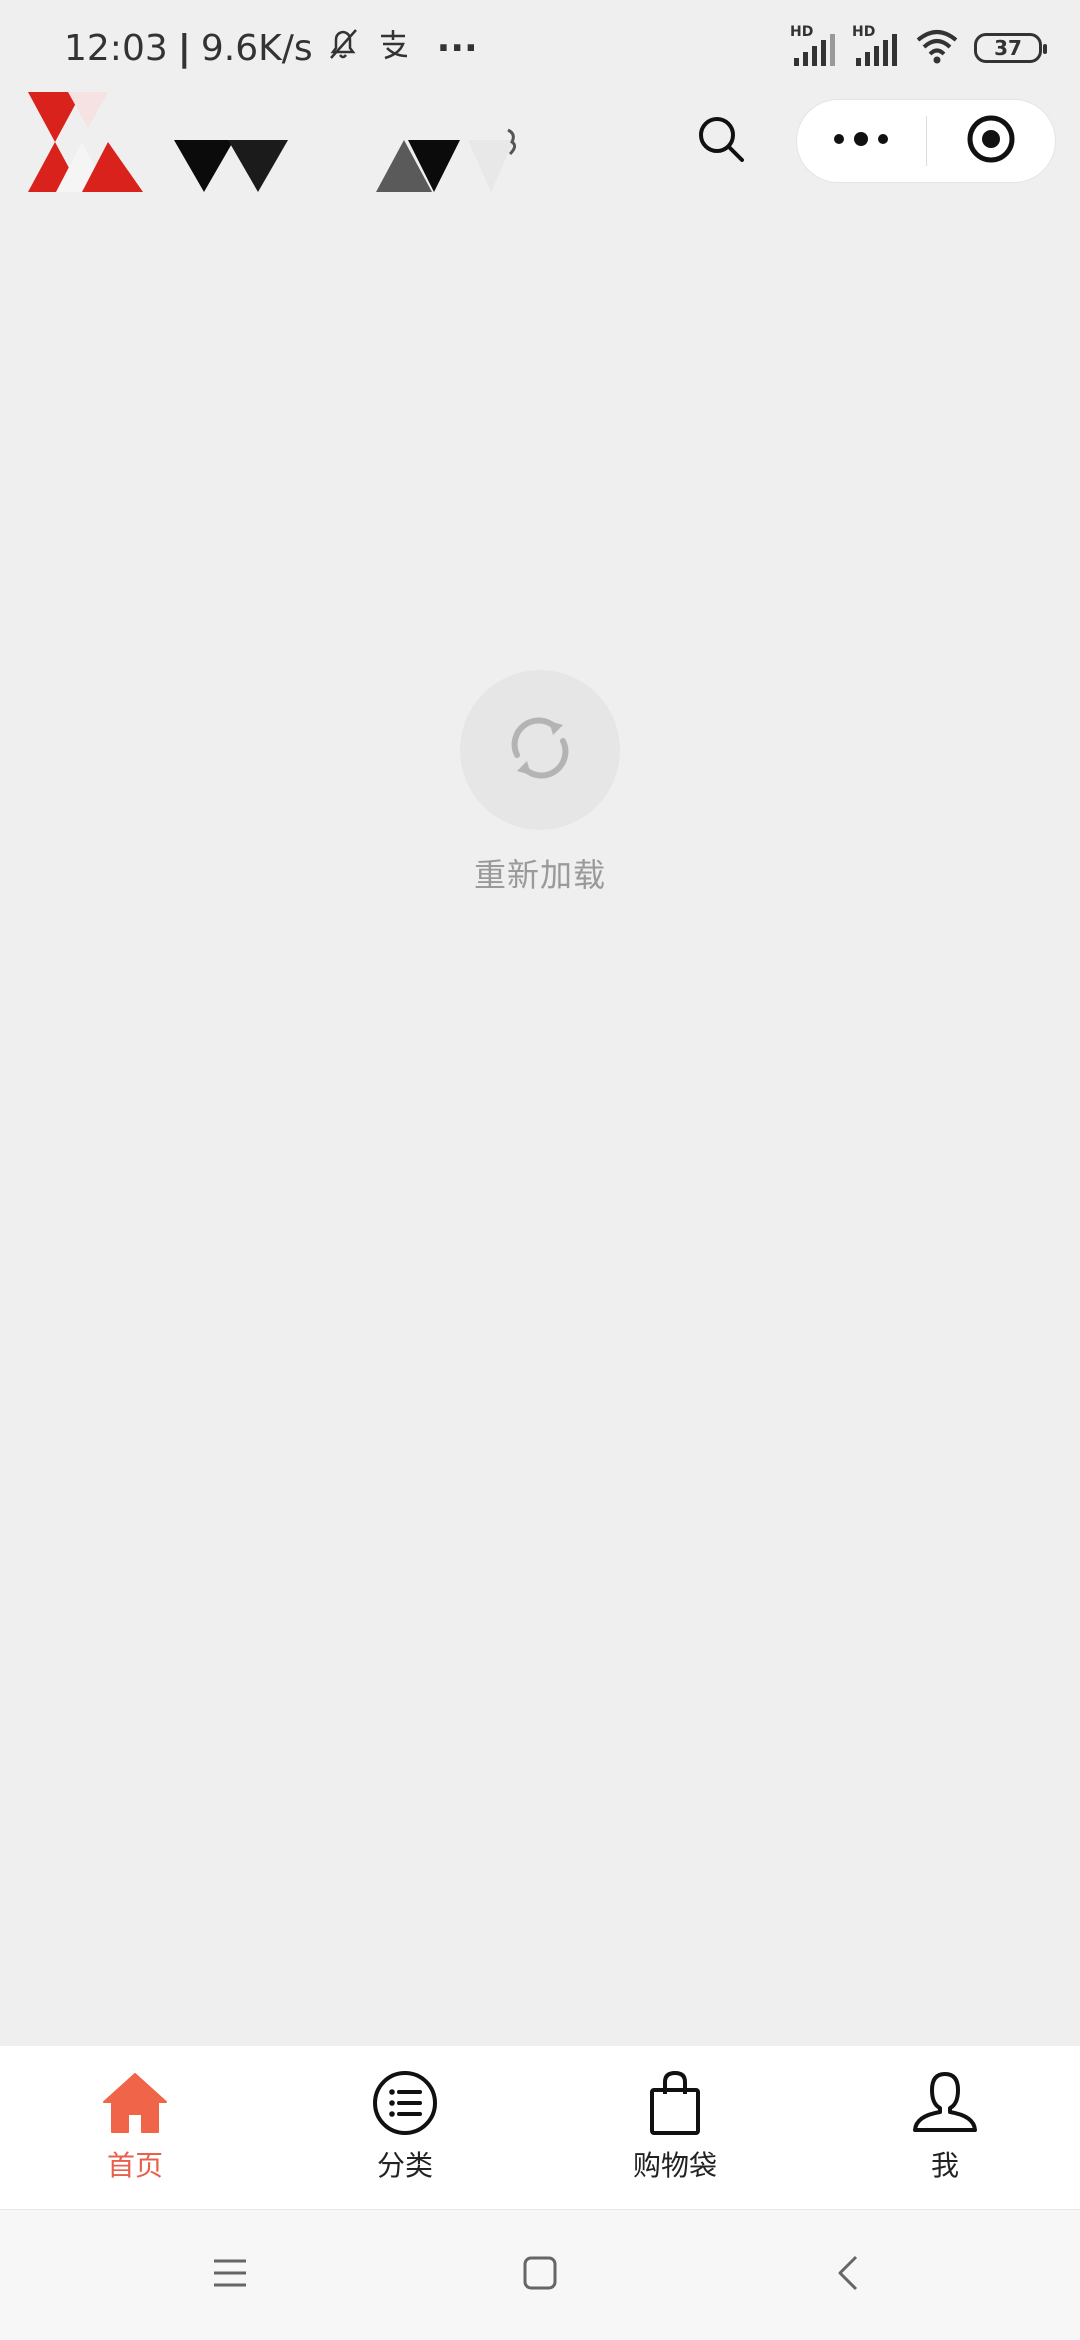  What do you see at coordinates (540, 873) in the screenshot?
I see `reload-label: 重新加载` at bounding box center [540, 873].